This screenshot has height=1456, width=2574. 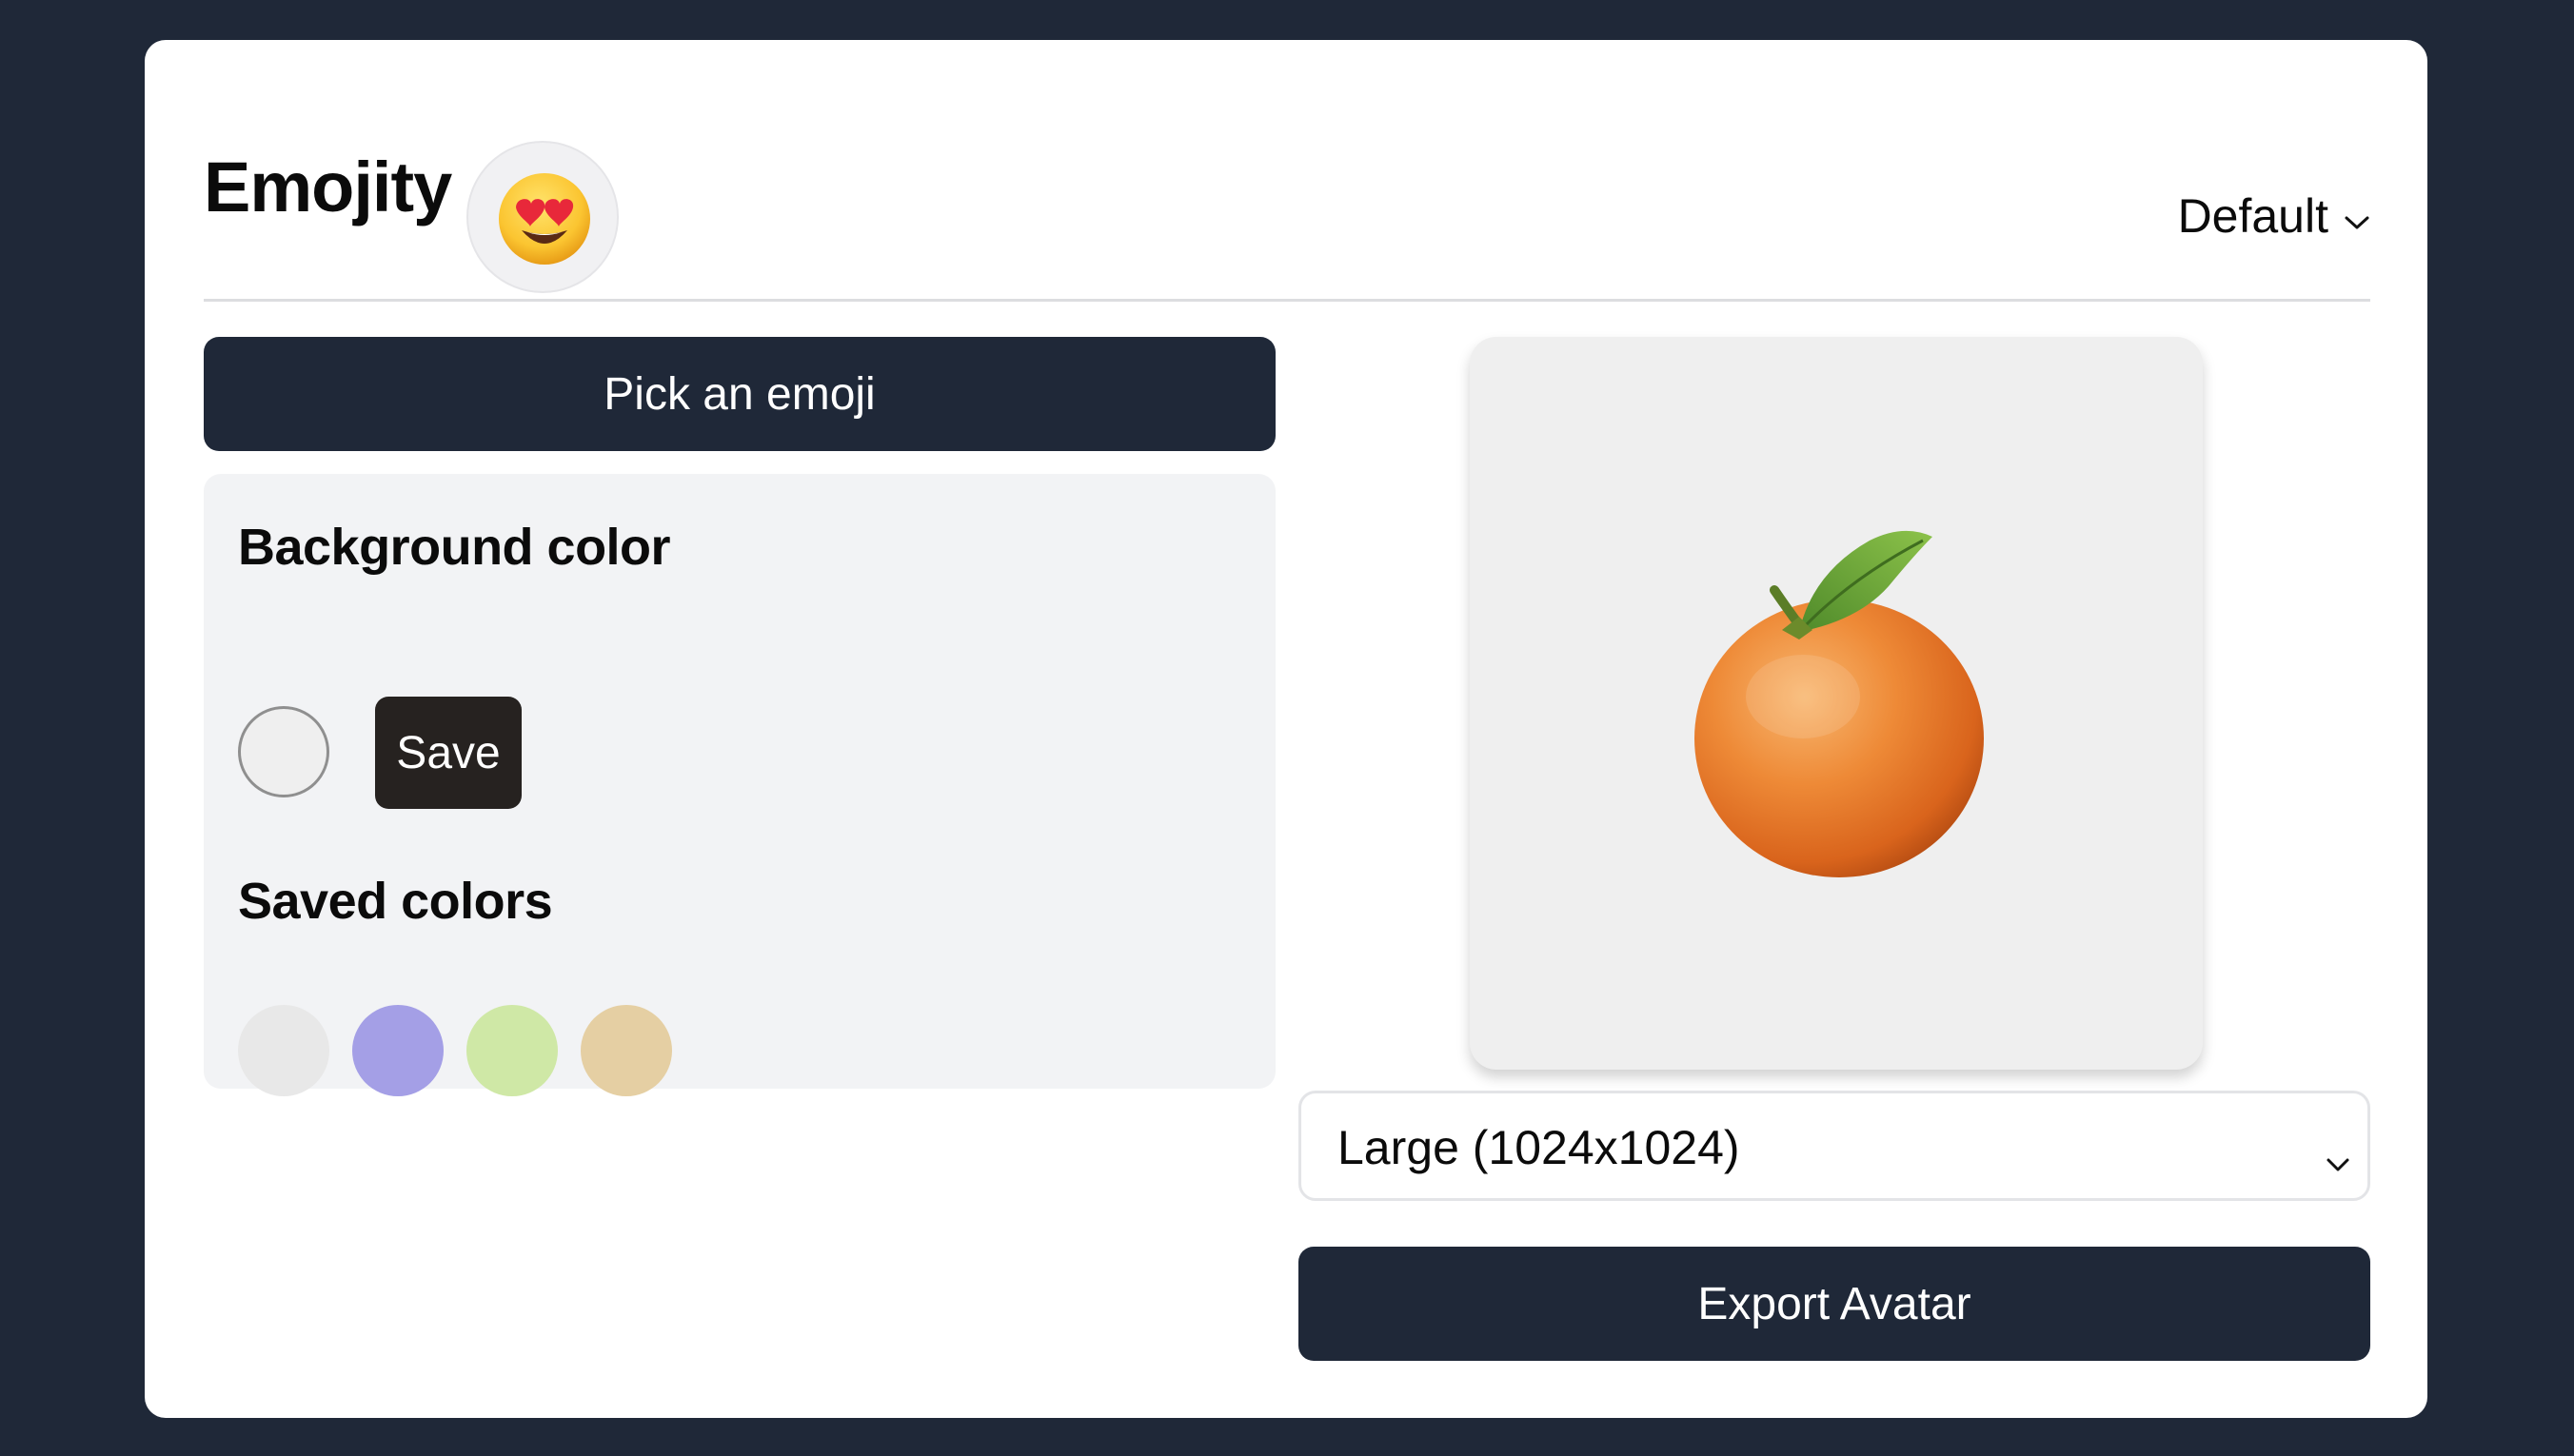 I want to click on export-size-select: Large (1024x1024), so click(x=1834, y=1146).